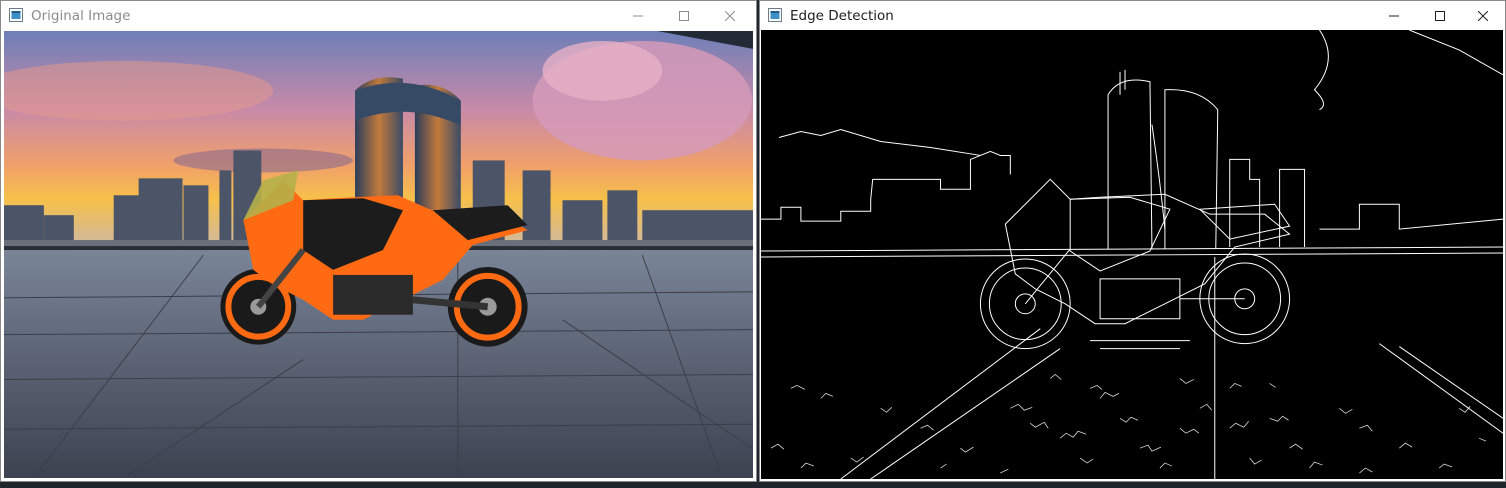  What do you see at coordinates (81, 16) in the screenshot?
I see `window-title: Original Image` at bounding box center [81, 16].